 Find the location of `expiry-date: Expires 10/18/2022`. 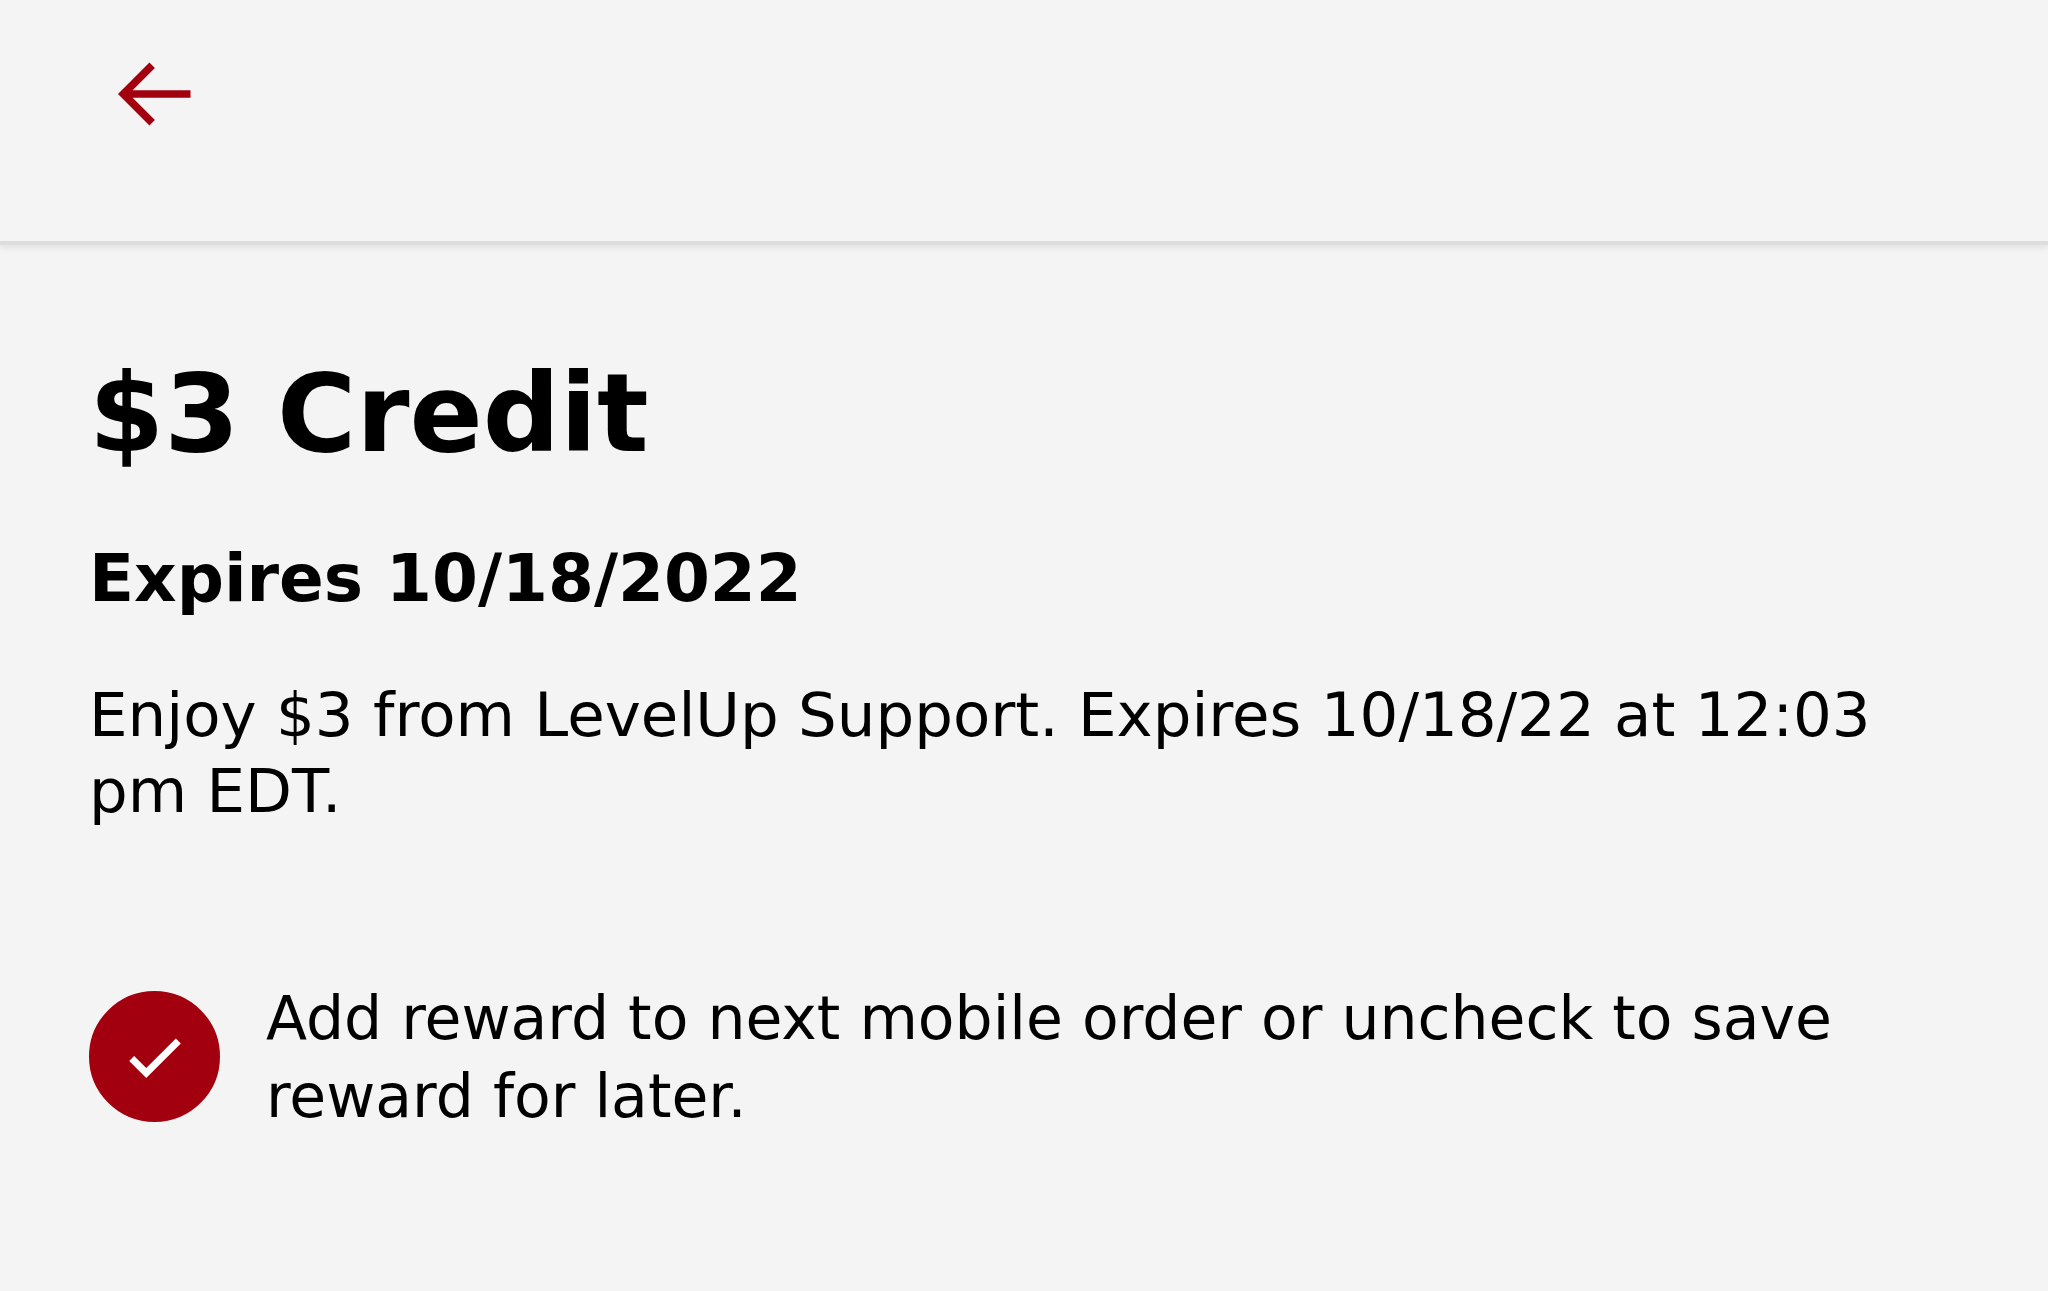

expiry-date: Expires 10/18/2022 is located at coordinates (446, 578).